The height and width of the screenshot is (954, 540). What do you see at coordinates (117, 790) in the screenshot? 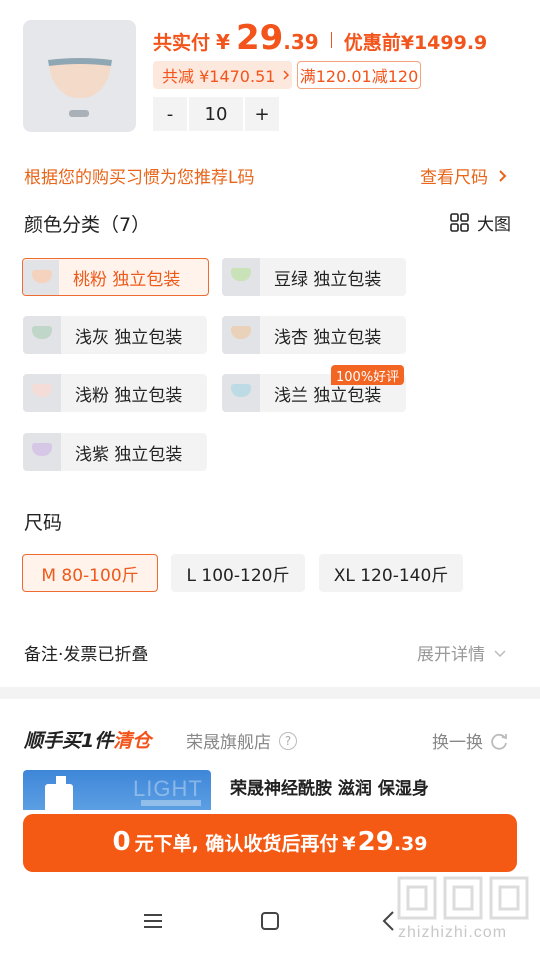
I see `addon-product-image: LIGHT` at bounding box center [117, 790].